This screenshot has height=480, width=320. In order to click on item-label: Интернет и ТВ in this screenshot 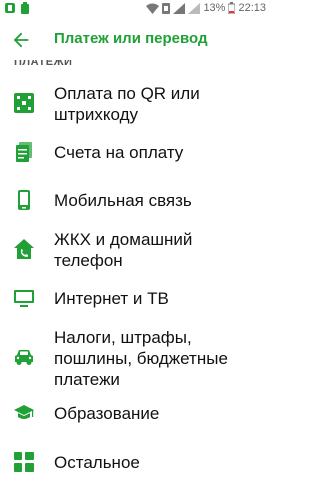, I will do `click(111, 298)`.